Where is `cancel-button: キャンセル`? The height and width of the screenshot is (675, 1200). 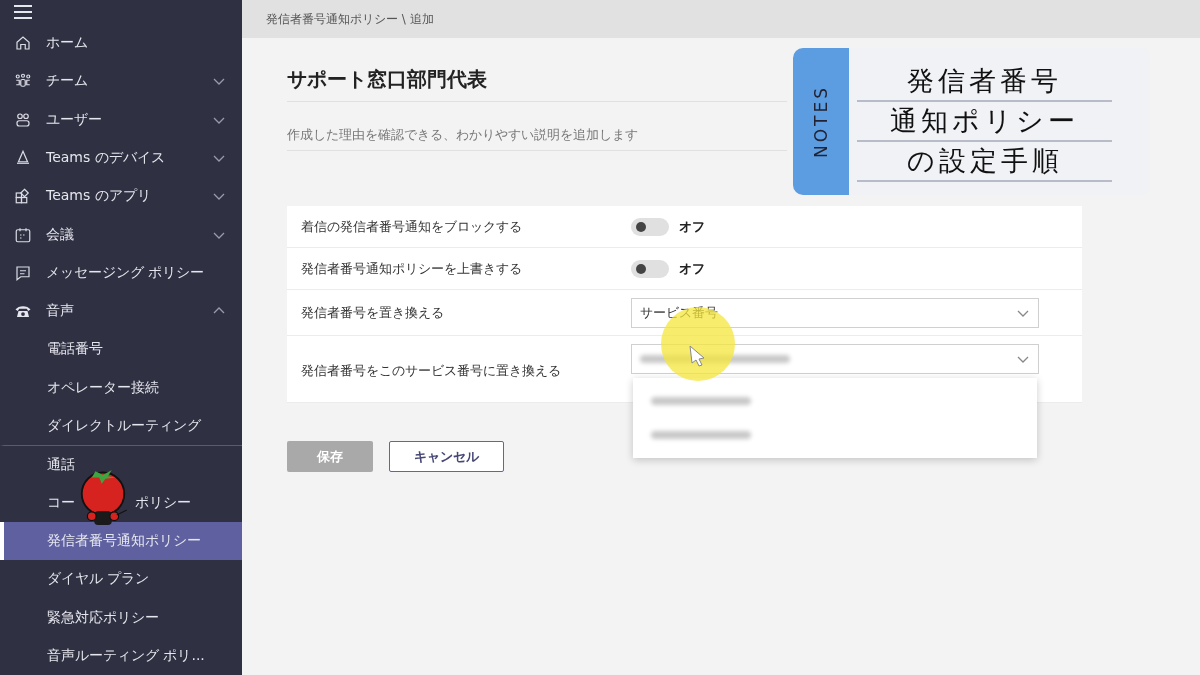
cancel-button: キャンセル is located at coordinates (446, 456).